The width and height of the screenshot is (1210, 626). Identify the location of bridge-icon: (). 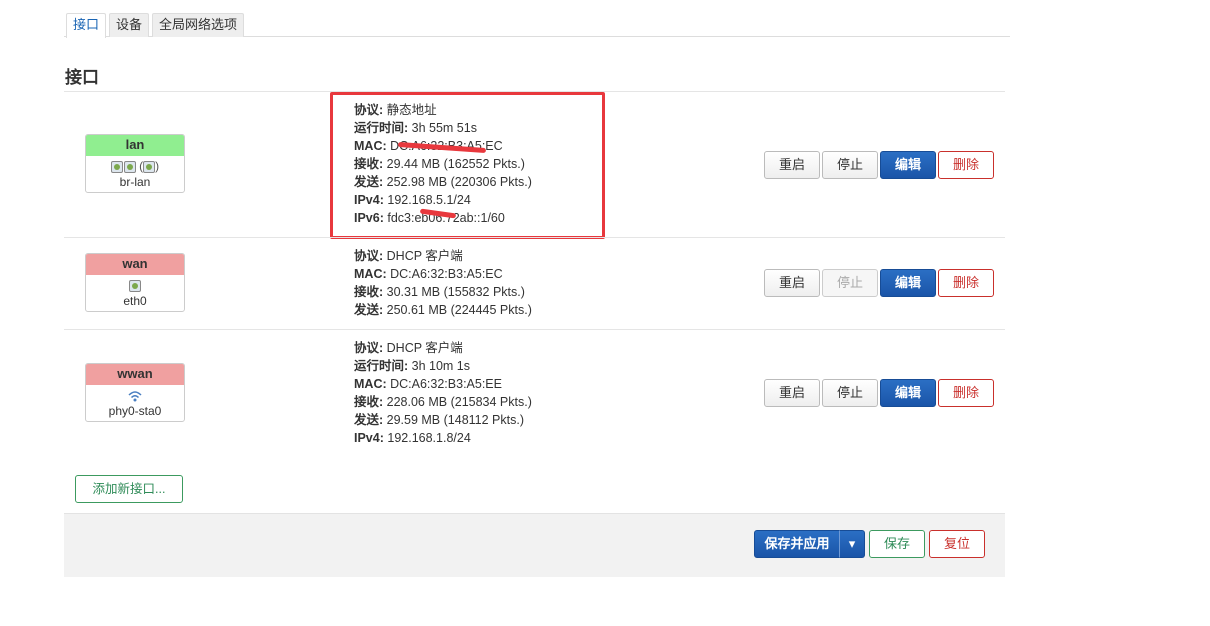
(135, 166).